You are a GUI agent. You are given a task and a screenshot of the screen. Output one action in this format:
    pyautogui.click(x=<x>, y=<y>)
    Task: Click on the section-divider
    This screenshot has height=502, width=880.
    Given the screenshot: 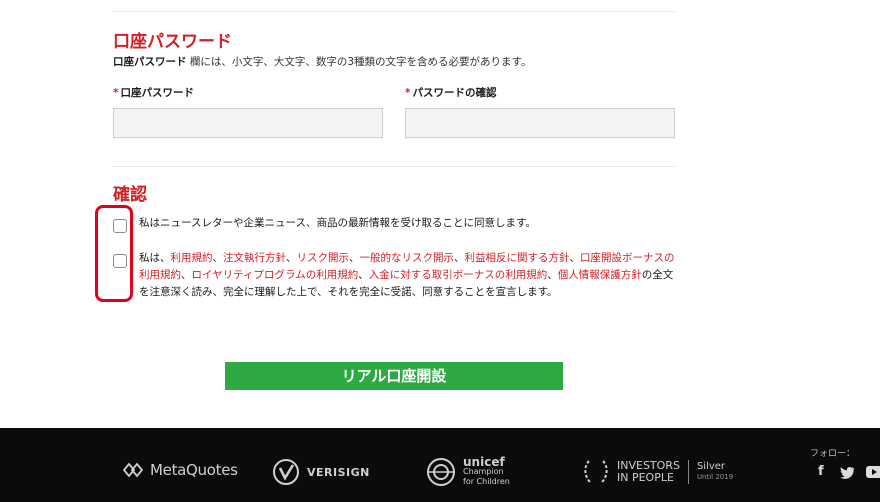 What is the action you would take?
    pyautogui.click(x=394, y=166)
    